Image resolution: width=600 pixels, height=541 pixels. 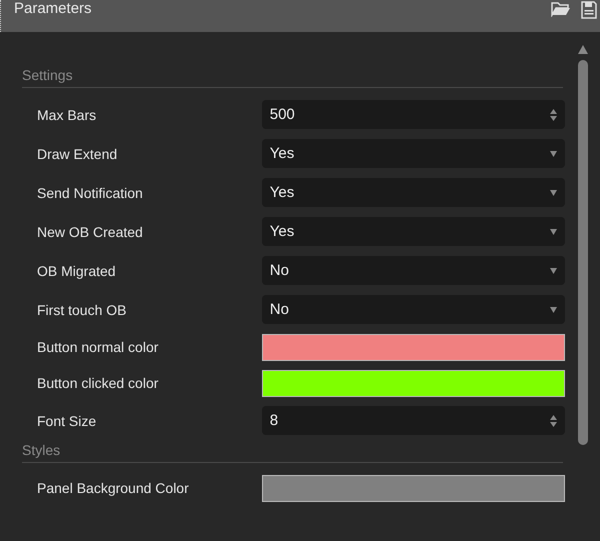 I want to click on param-label: Max Bars, so click(x=67, y=114).